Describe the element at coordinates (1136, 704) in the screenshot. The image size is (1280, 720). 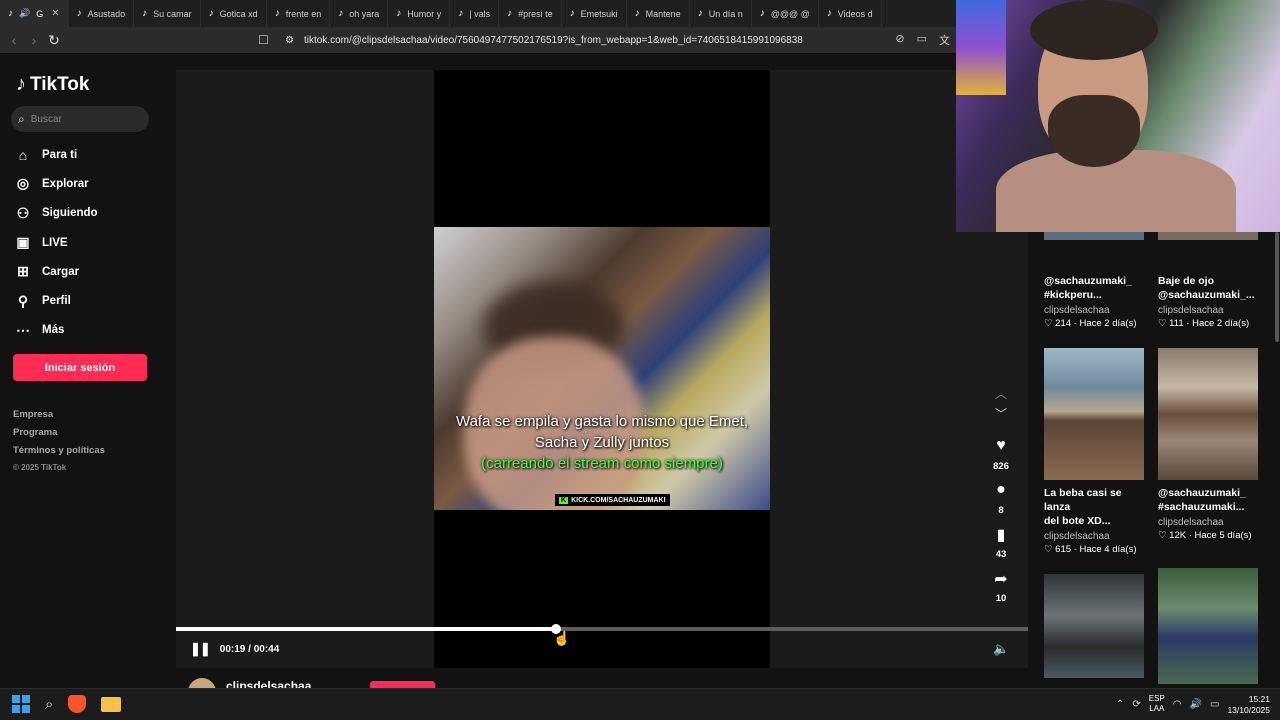
I see `sync-icon: ⟳` at that location.